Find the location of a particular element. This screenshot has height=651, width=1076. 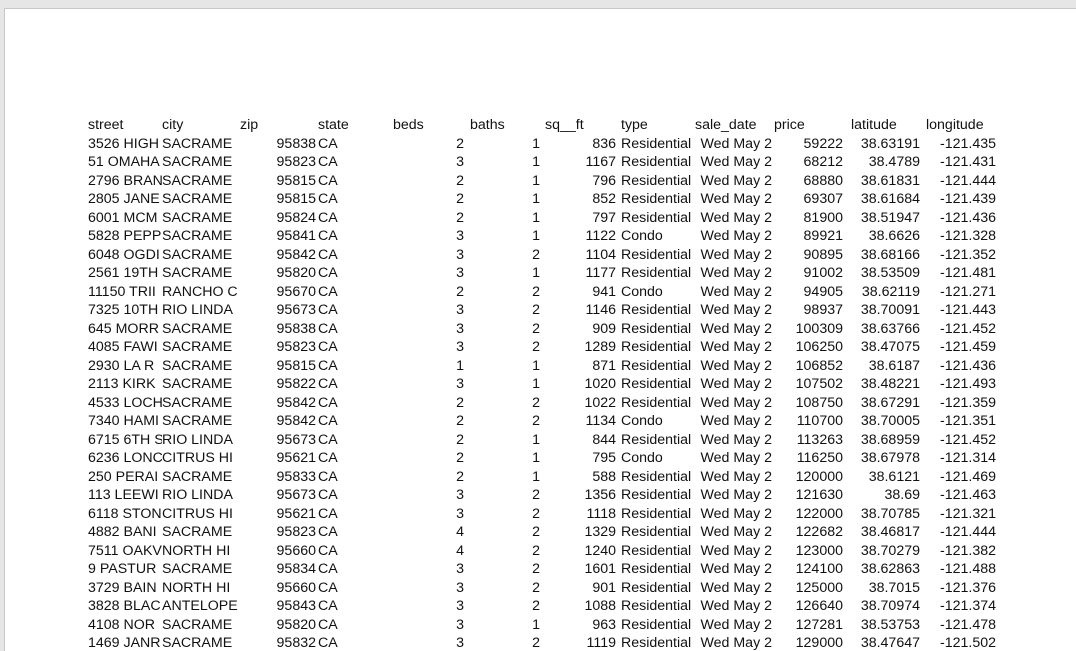

column-header: sale_date is located at coordinates (726, 125).